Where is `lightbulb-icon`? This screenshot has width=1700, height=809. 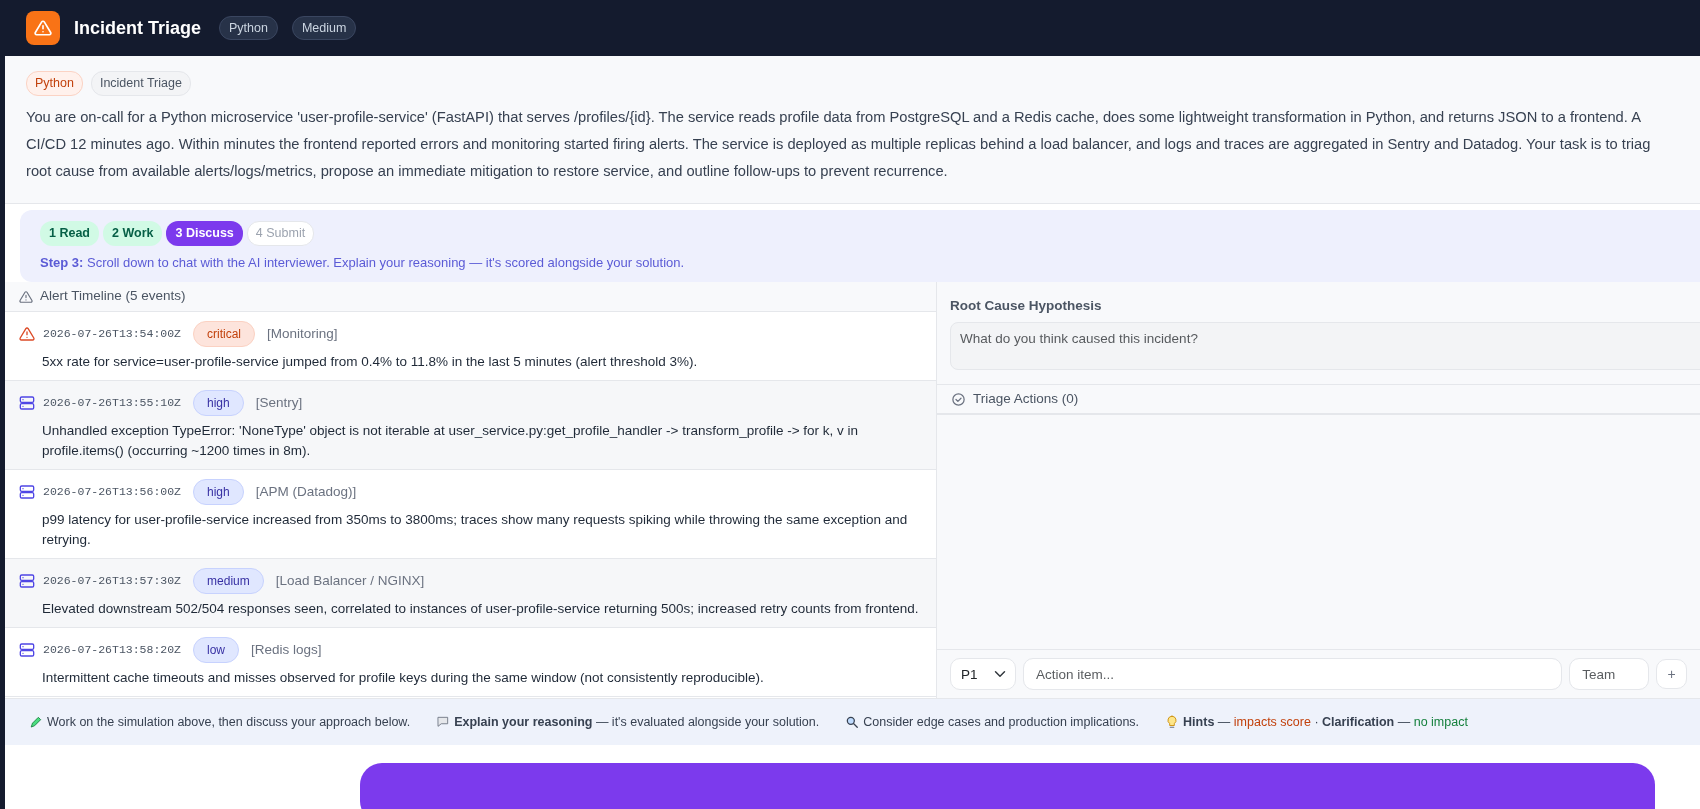
lightbulb-icon is located at coordinates (1172, 722).